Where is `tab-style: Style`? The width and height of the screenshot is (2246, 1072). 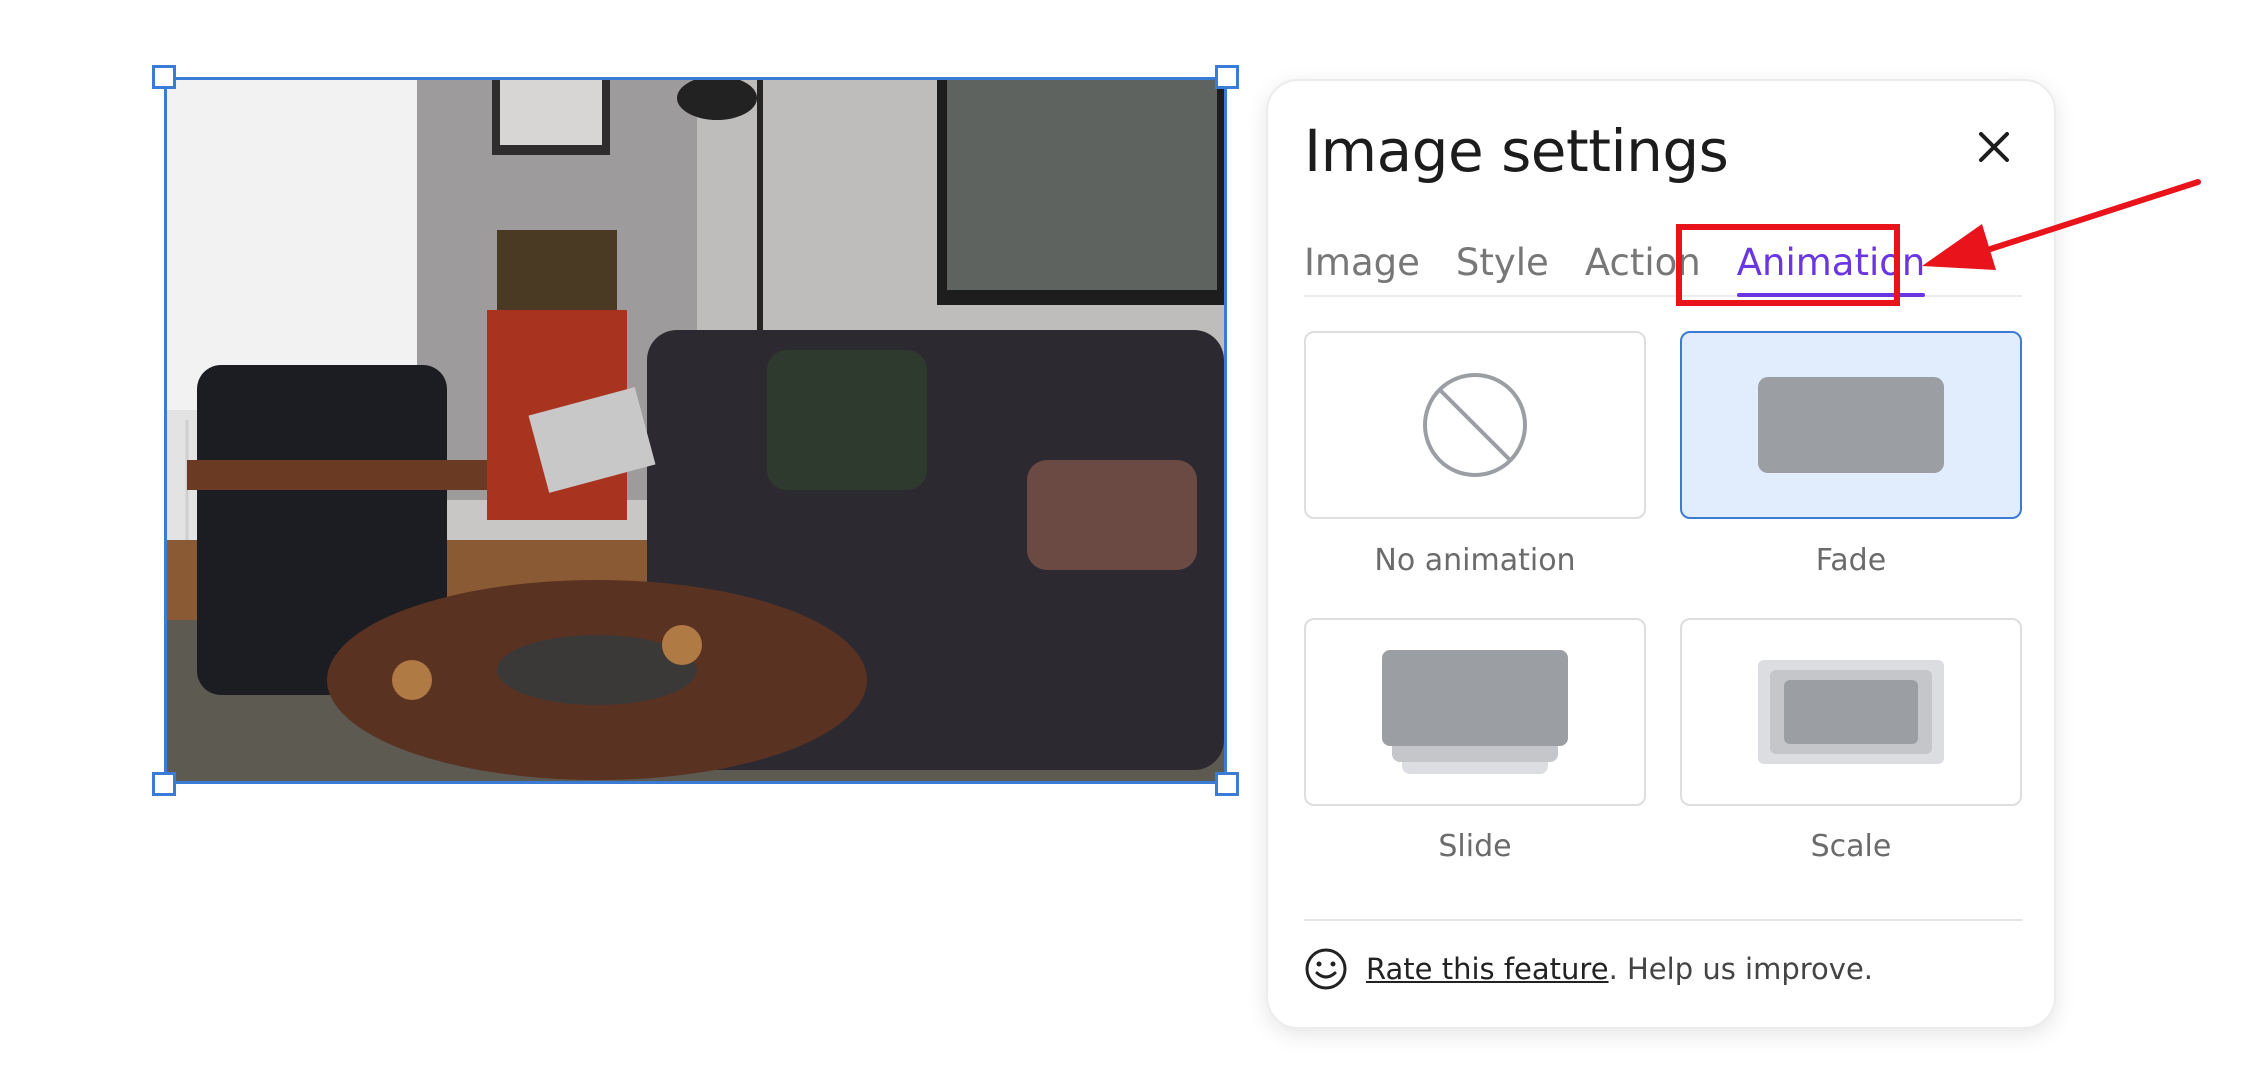 tab-style: Style is located at coordinates (1502, 266).